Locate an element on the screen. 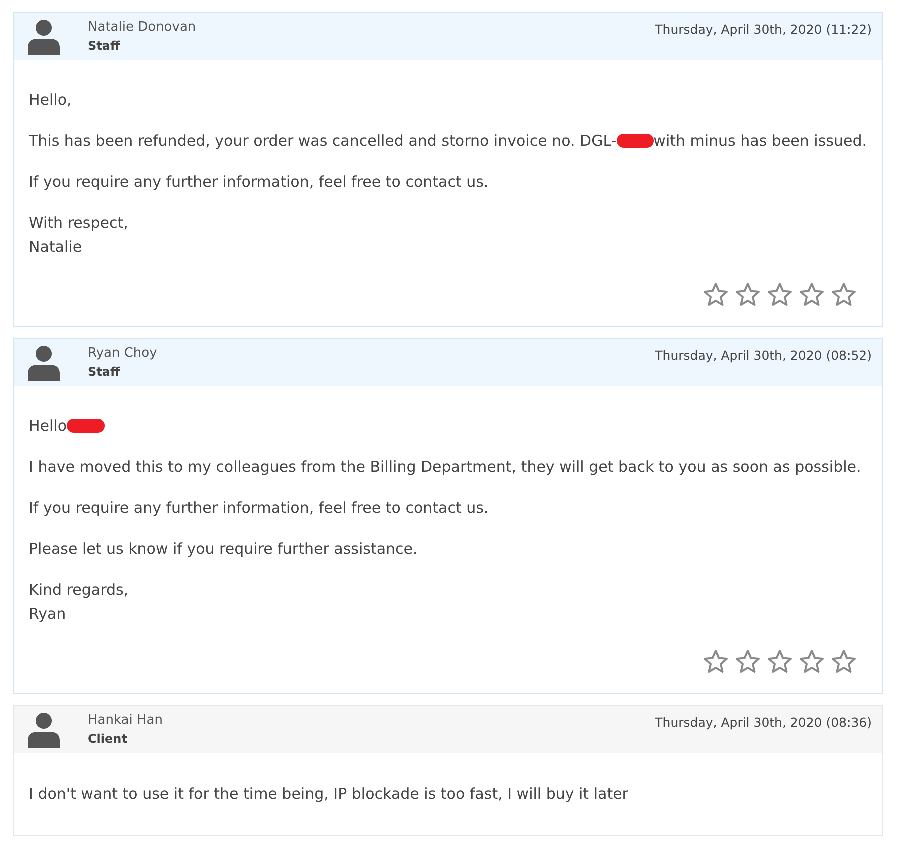 The height and width of the screenshot is (855, 898). author-name: Ryan Choy is located at coordinates (123, 353).